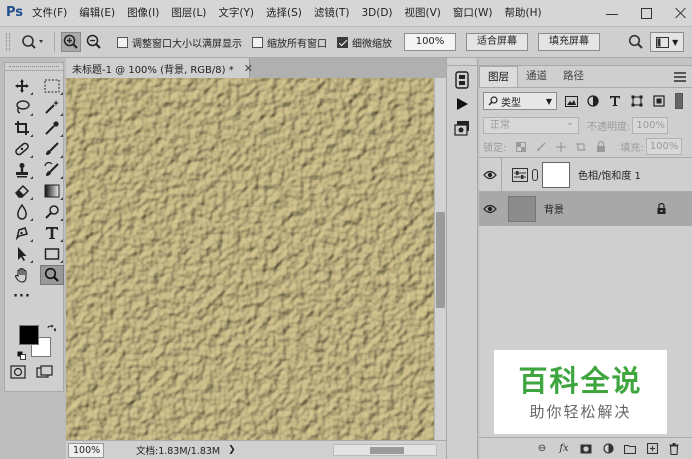  What do you see at coordinates (497, 42) in the screenshot?
I see `fit-screen-button: 适合屏幕` at bounding box center [497, 42].